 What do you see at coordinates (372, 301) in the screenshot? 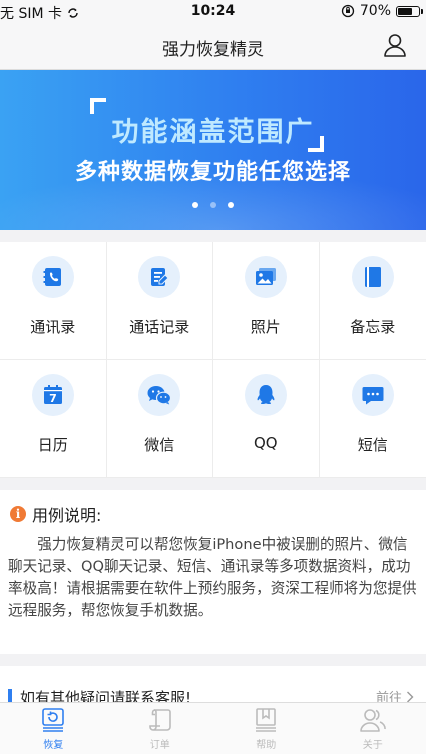
I see `feature-notes: 备忘录` at bounding box center [372, 301].